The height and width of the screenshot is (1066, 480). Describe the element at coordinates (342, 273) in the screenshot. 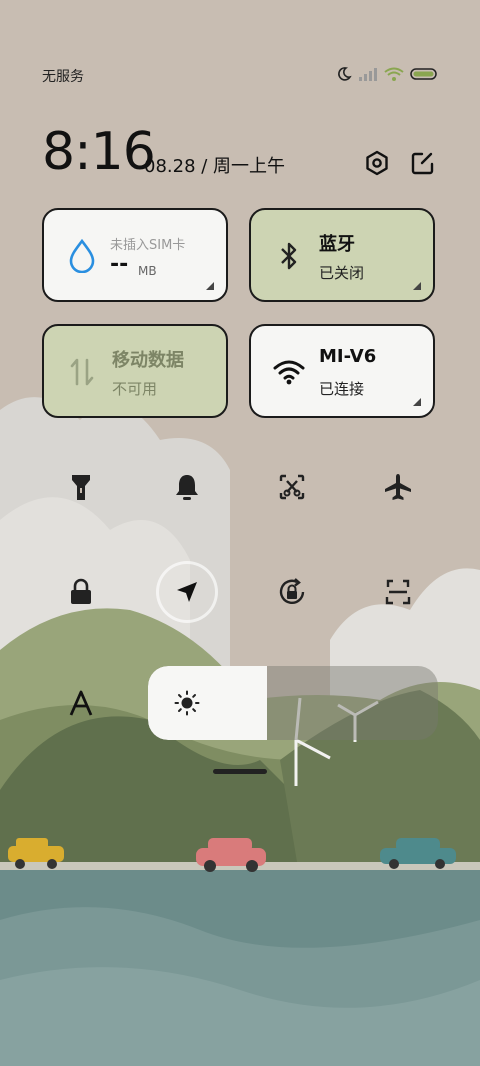

I see `bluetooth-status: 已关闭` at that location.